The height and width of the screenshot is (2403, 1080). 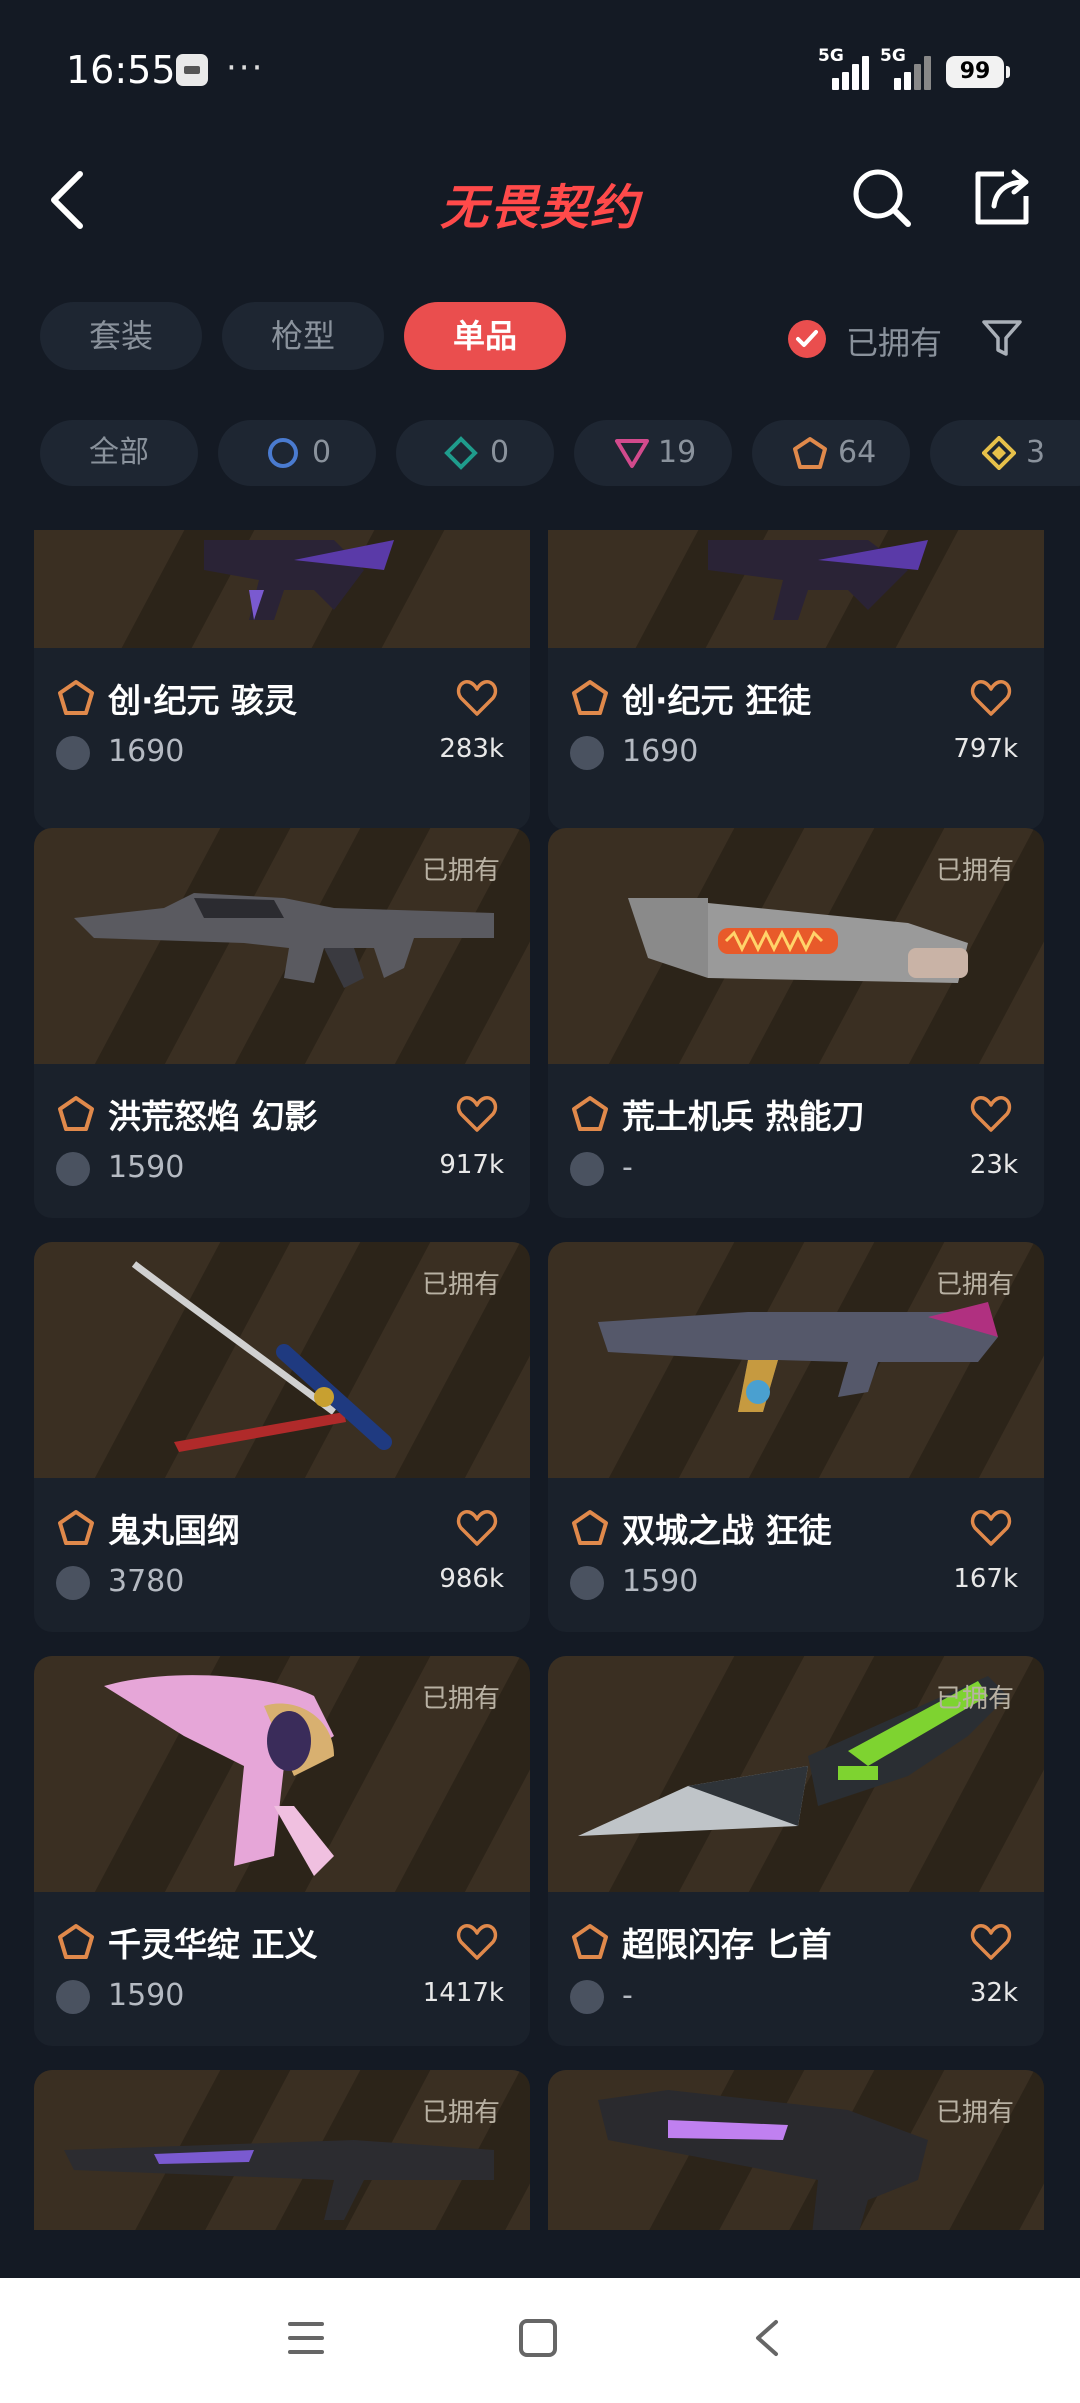 What do you see at coordinates (463, 1993) in the screenshot?
I see `item-likes: 1417k` at bounding box center [463, 1993].